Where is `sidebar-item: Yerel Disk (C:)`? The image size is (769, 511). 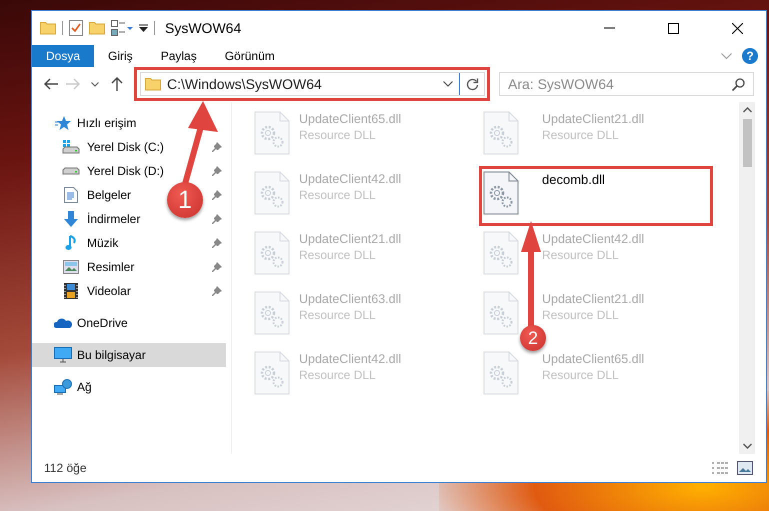
sidebar-item: Yerel Disk (C:) is located at coordinates (113, 147).